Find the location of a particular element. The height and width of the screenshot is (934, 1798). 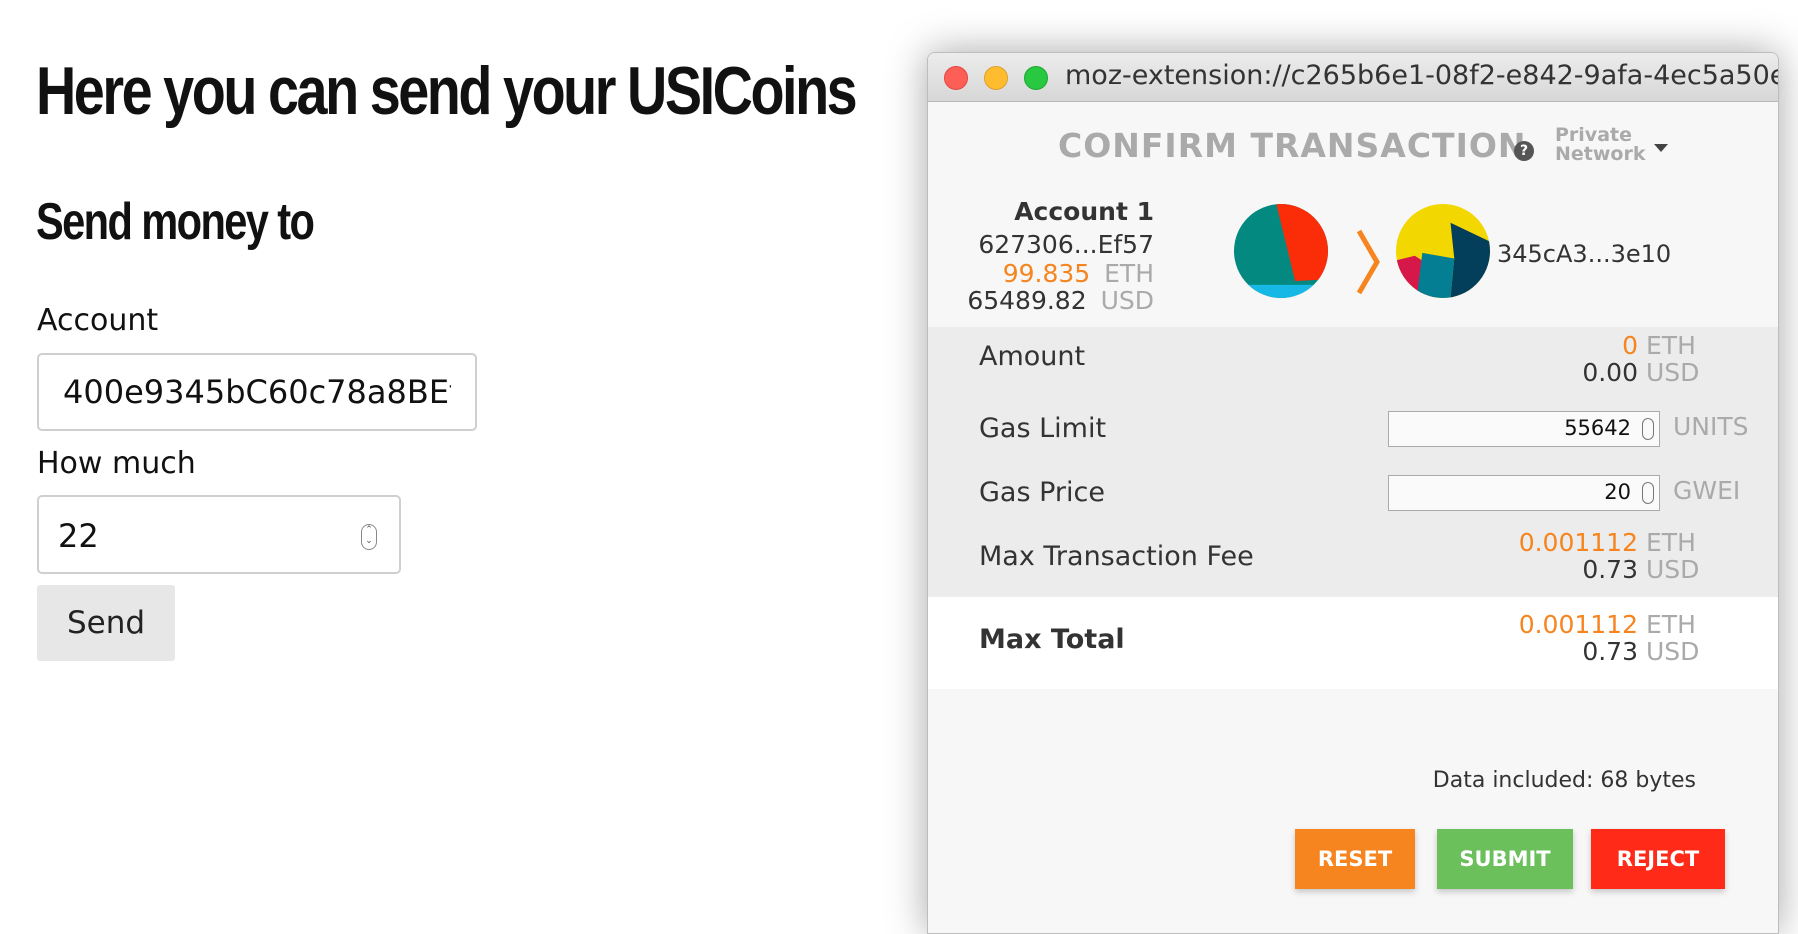

account-label: Account is located at coordinates (98, 320).